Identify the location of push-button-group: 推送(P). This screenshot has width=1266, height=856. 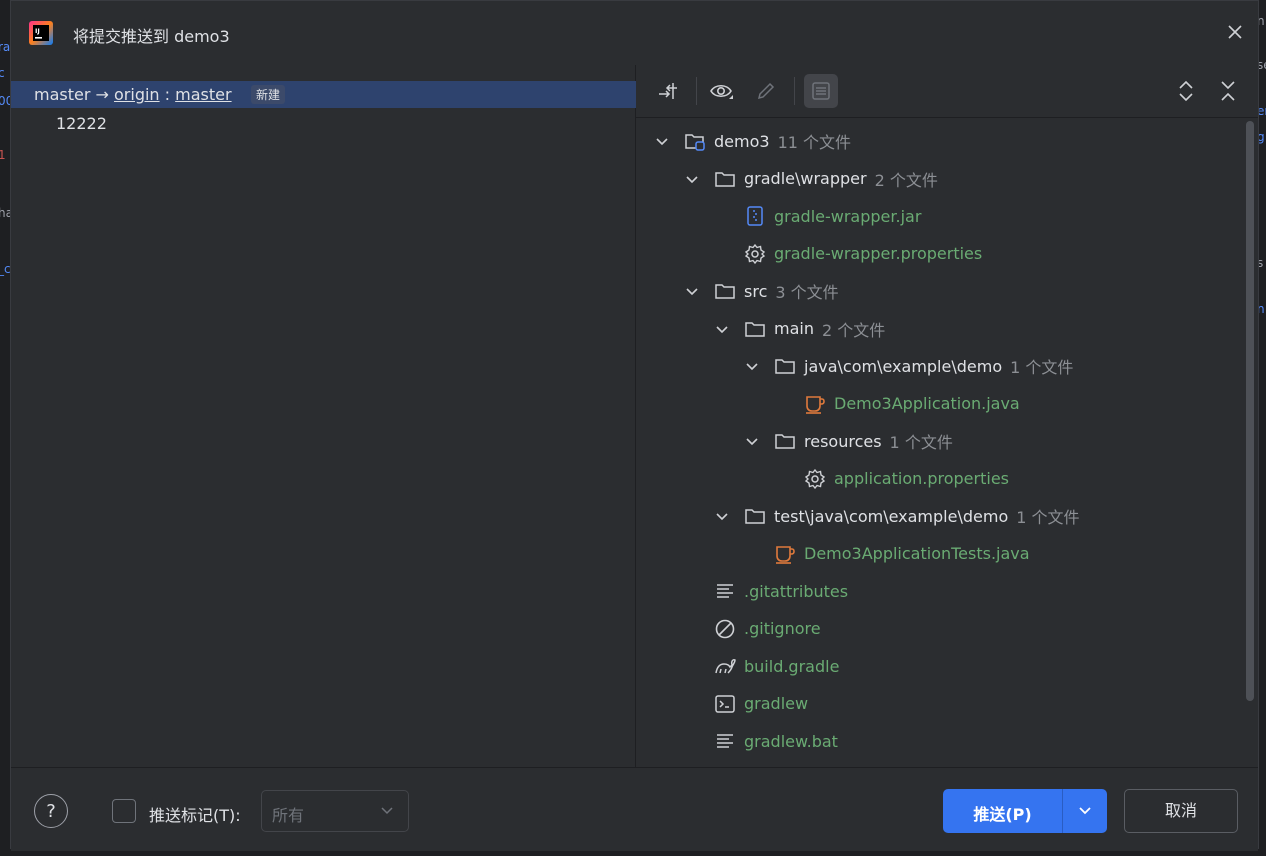
(1025, 811).